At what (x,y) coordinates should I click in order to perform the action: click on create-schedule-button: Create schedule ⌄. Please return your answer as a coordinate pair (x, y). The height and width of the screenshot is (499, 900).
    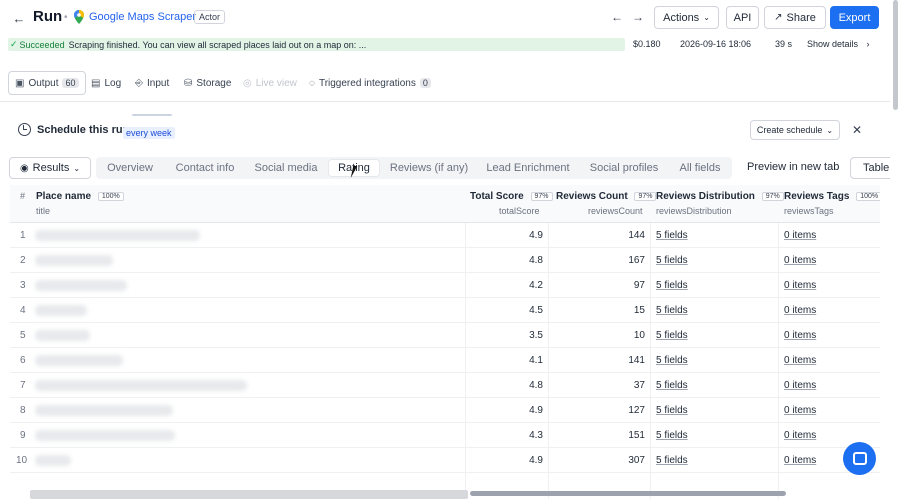
    Looking at the image, I should click on (795, 130).